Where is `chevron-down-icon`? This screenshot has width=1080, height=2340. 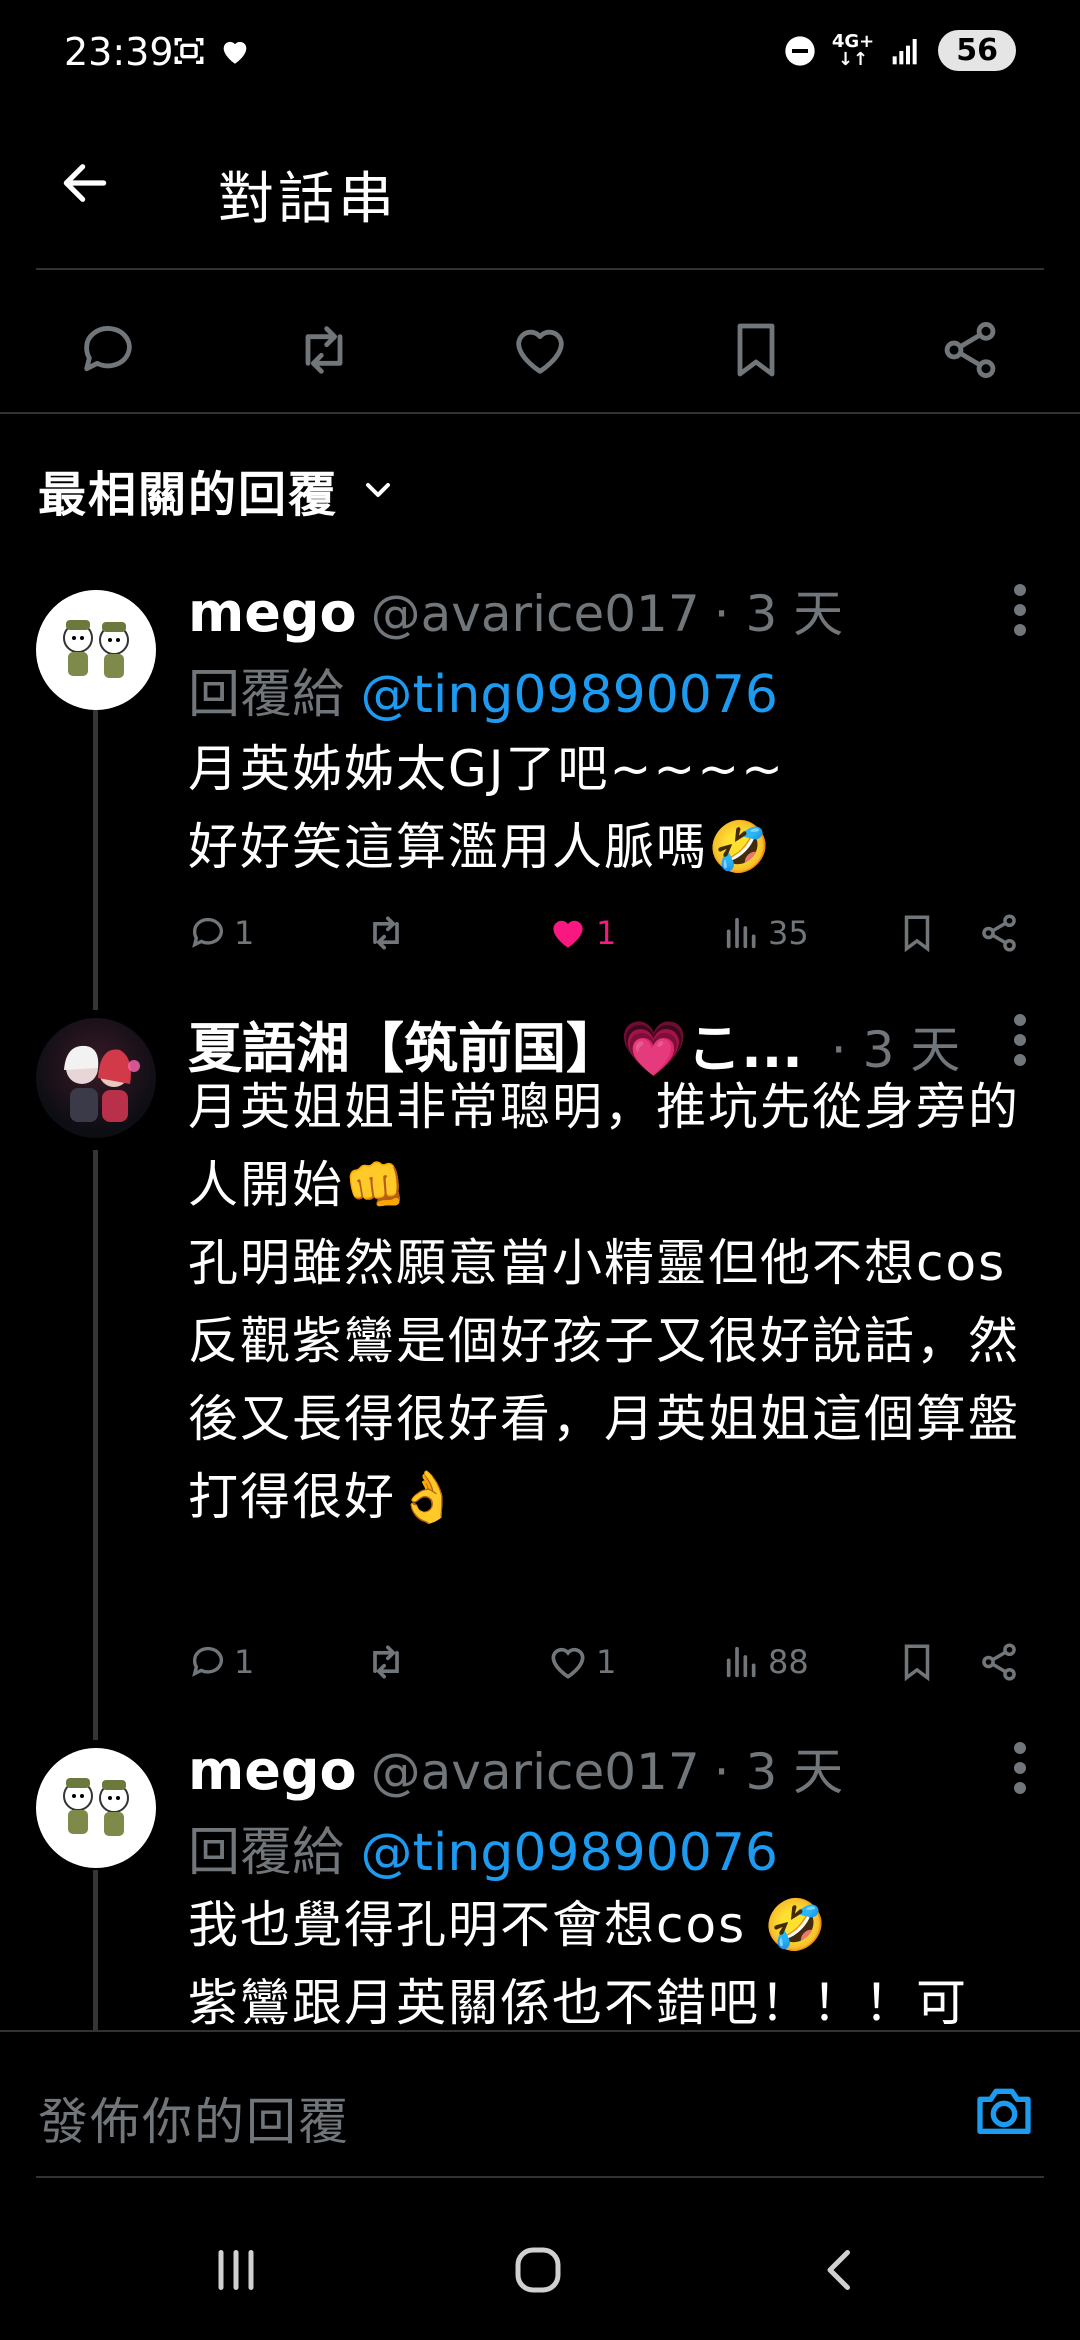
chevron-down-icon is located at coordinates (378, 490).